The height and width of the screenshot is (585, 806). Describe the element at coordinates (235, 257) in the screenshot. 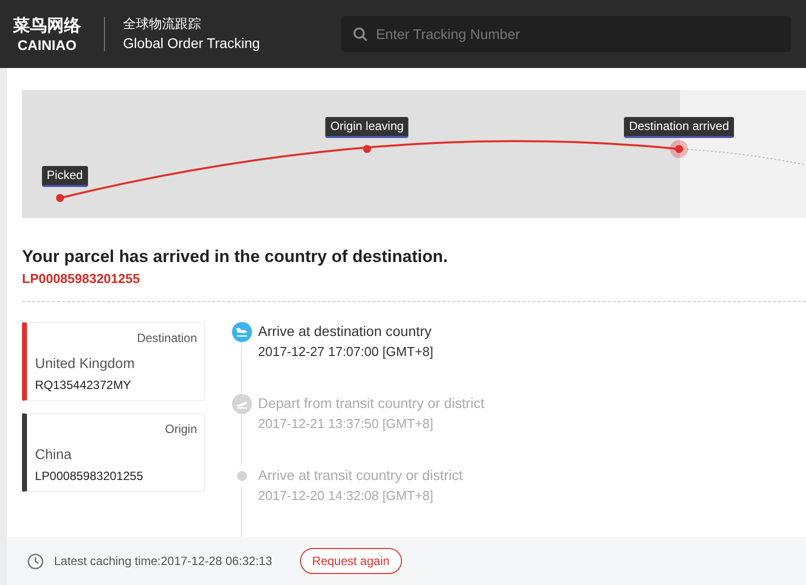

I see `status-headline: Your parcel has arrived in the country of destination.` at that location.